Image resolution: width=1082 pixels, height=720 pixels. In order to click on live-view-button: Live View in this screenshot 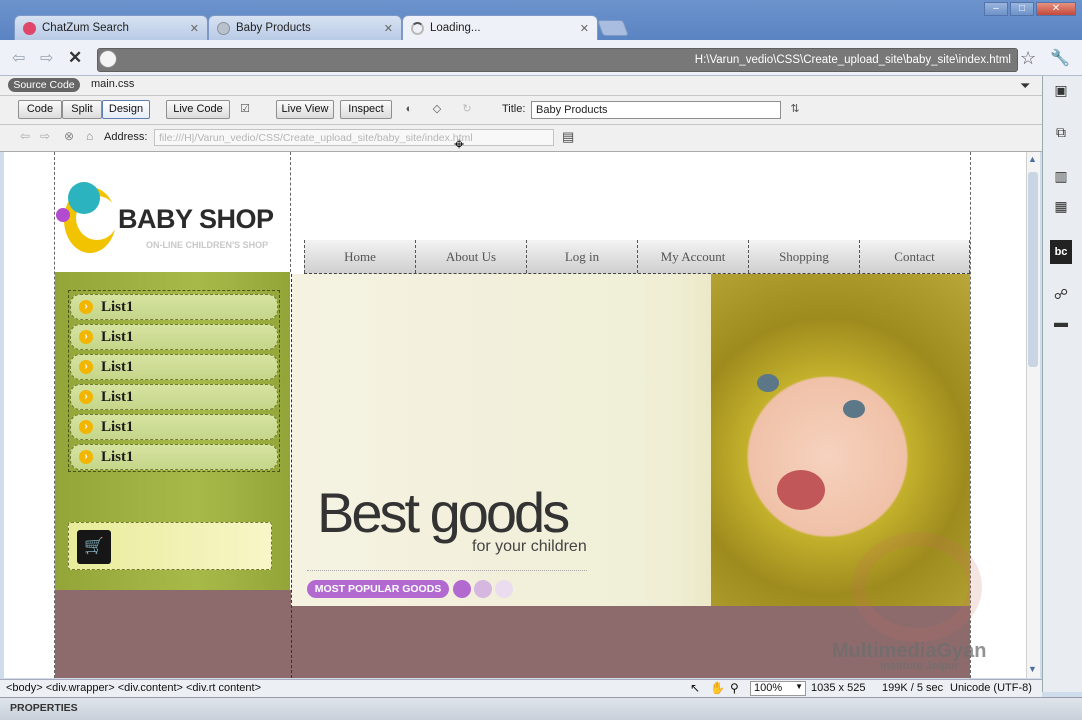, I will do `click(305, 109)`.